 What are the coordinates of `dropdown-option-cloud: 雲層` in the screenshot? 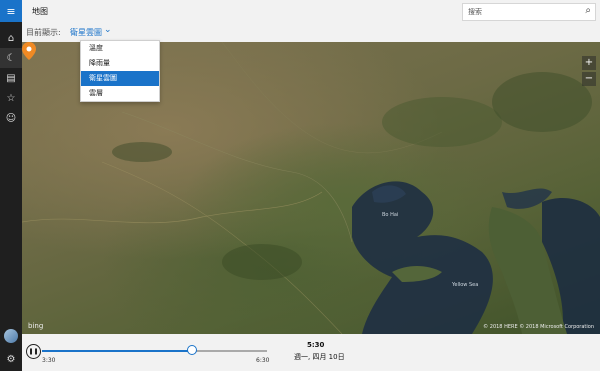 It's located at (120, 93).